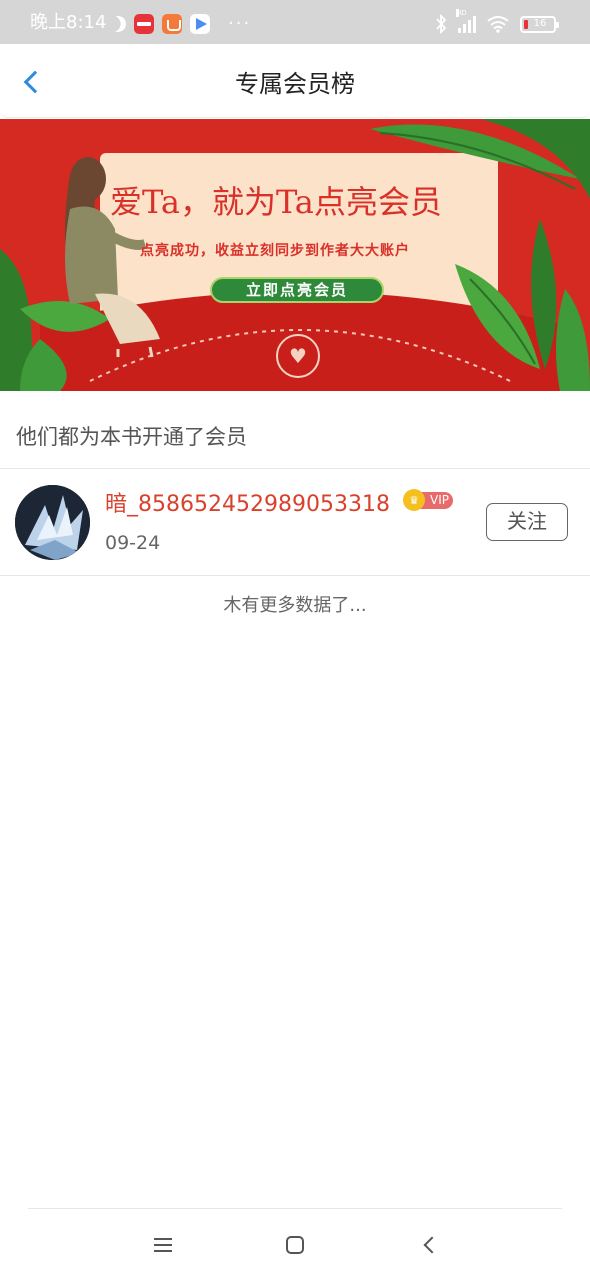  I want to click on page-title: 专属会员榜, so click(295, 84).